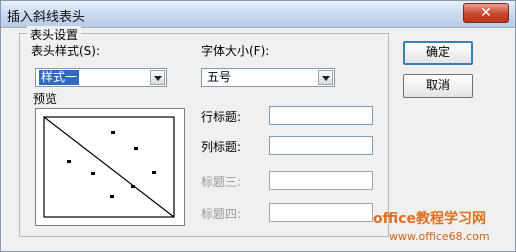 The height and width of the screenshot is (252, 516). I want to click on col-title-input, so click(321, 145).